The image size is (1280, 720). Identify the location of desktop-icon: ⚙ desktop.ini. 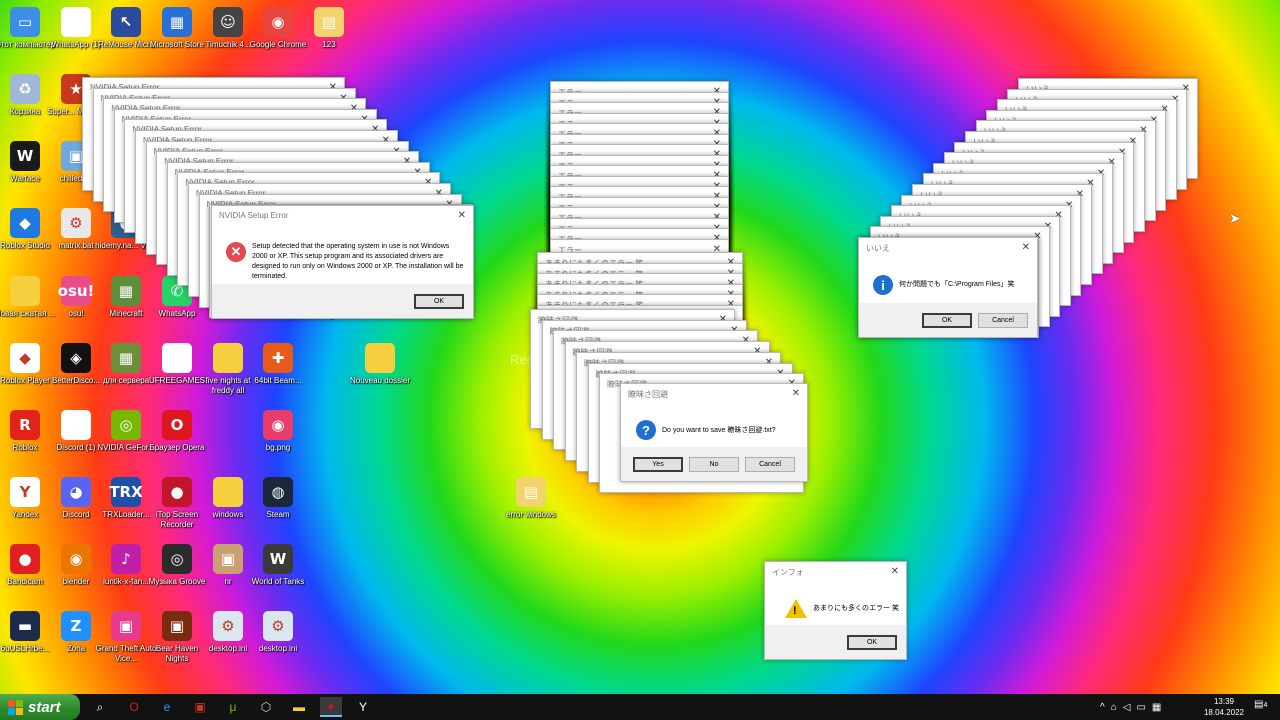
(278, 631).